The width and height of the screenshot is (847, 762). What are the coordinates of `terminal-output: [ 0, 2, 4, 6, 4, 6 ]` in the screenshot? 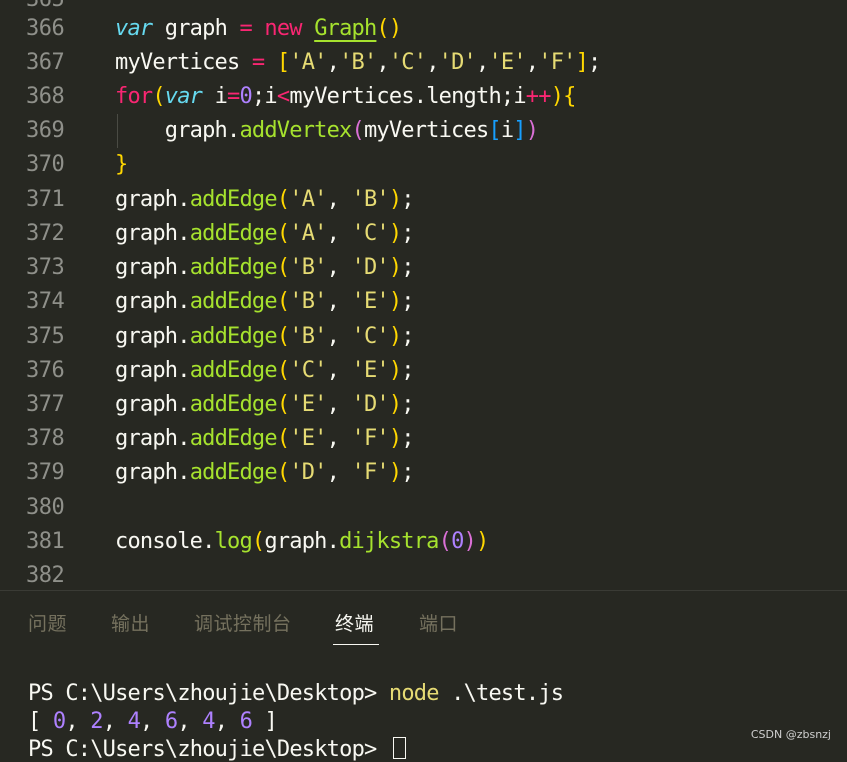 It's located at (153, 721).